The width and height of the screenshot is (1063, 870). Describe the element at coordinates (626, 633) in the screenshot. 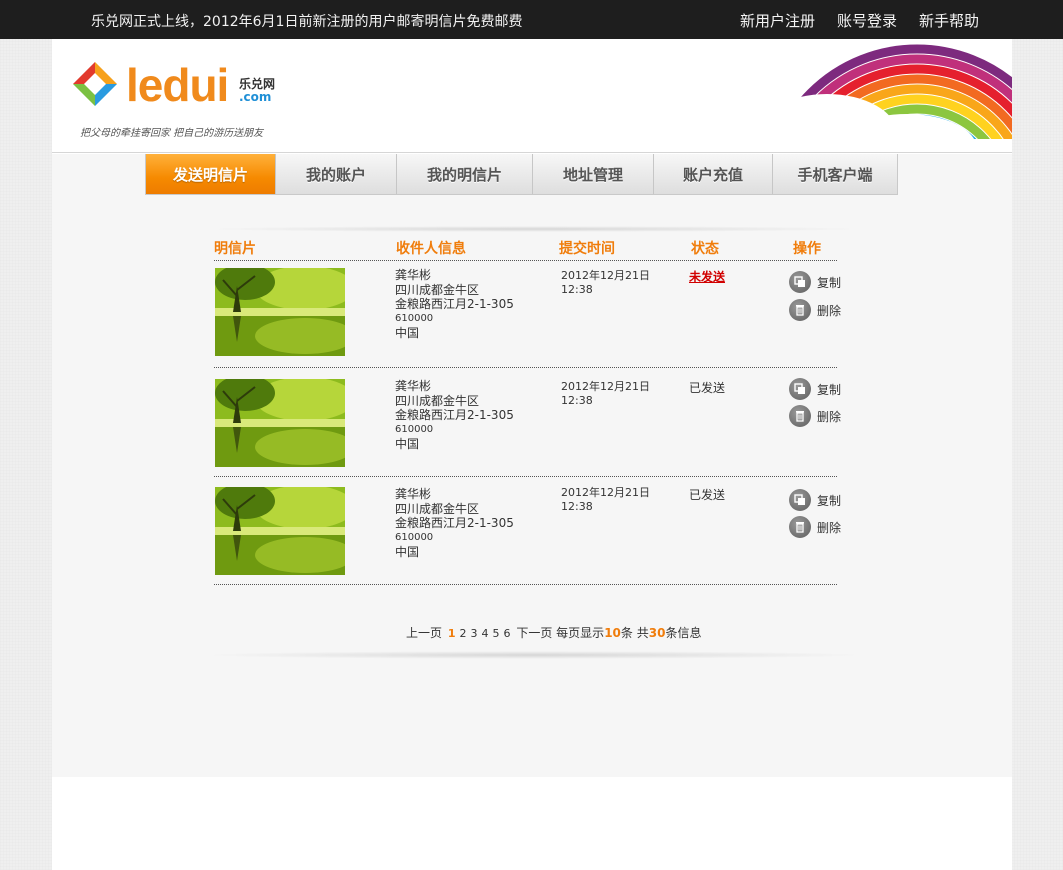

I see `per-page-unit: 条` at that location.